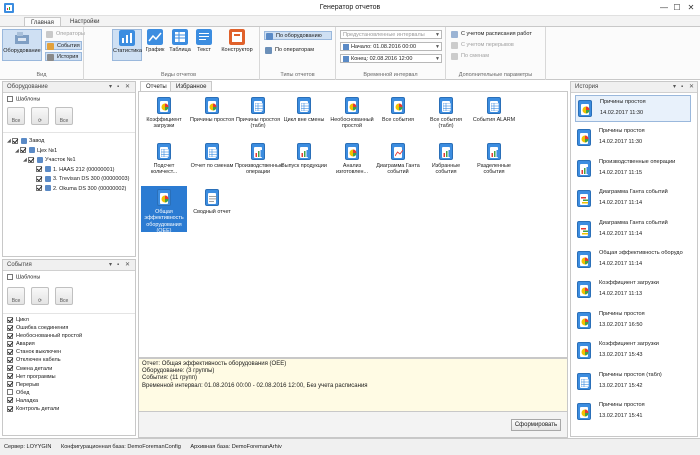 The height and width of the screenshot is (455, 700). Describe the element at coordinates (304, 117) in the screenshot. I see `report-tile-cycle-outside-shift: Цикл вне смены` at that location.